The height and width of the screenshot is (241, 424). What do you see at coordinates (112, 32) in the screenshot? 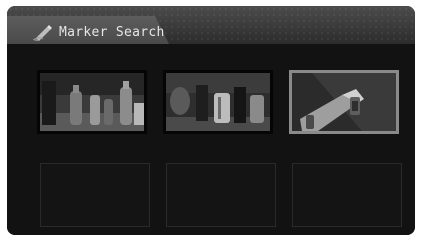
I see `page-title: Marker Search` at bounding box center [112, 32].